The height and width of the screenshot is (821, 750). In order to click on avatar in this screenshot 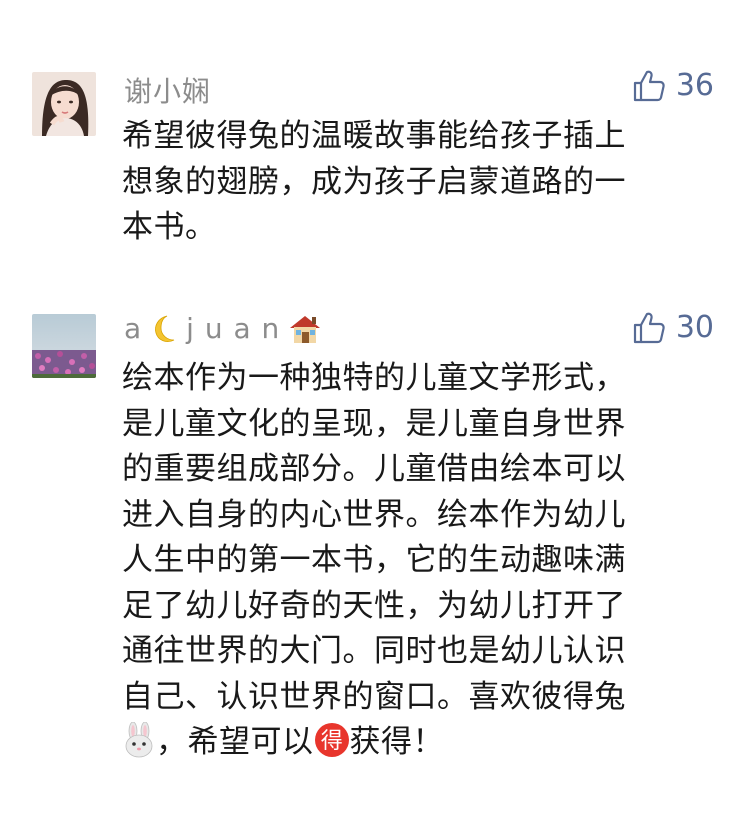, I will do `click(64, 346)`.